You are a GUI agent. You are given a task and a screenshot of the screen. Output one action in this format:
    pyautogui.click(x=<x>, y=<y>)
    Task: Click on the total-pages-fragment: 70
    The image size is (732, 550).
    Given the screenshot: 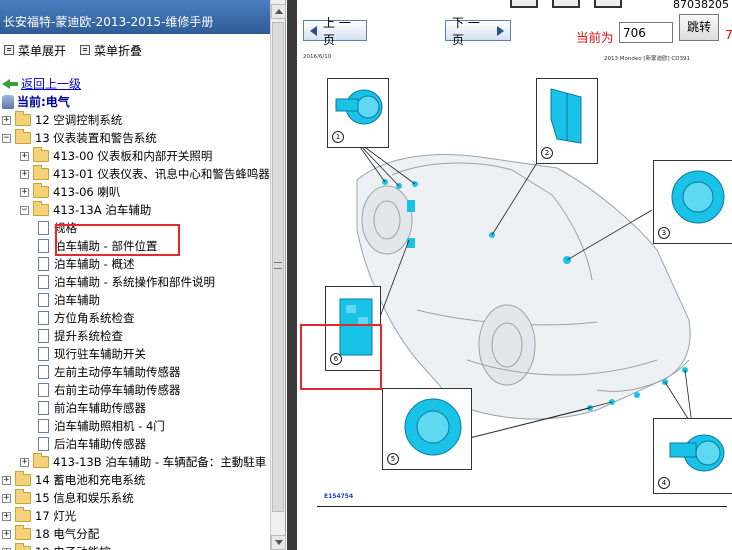 What is the action you would take?
    pyautogui.click(x=728, y=34)
    